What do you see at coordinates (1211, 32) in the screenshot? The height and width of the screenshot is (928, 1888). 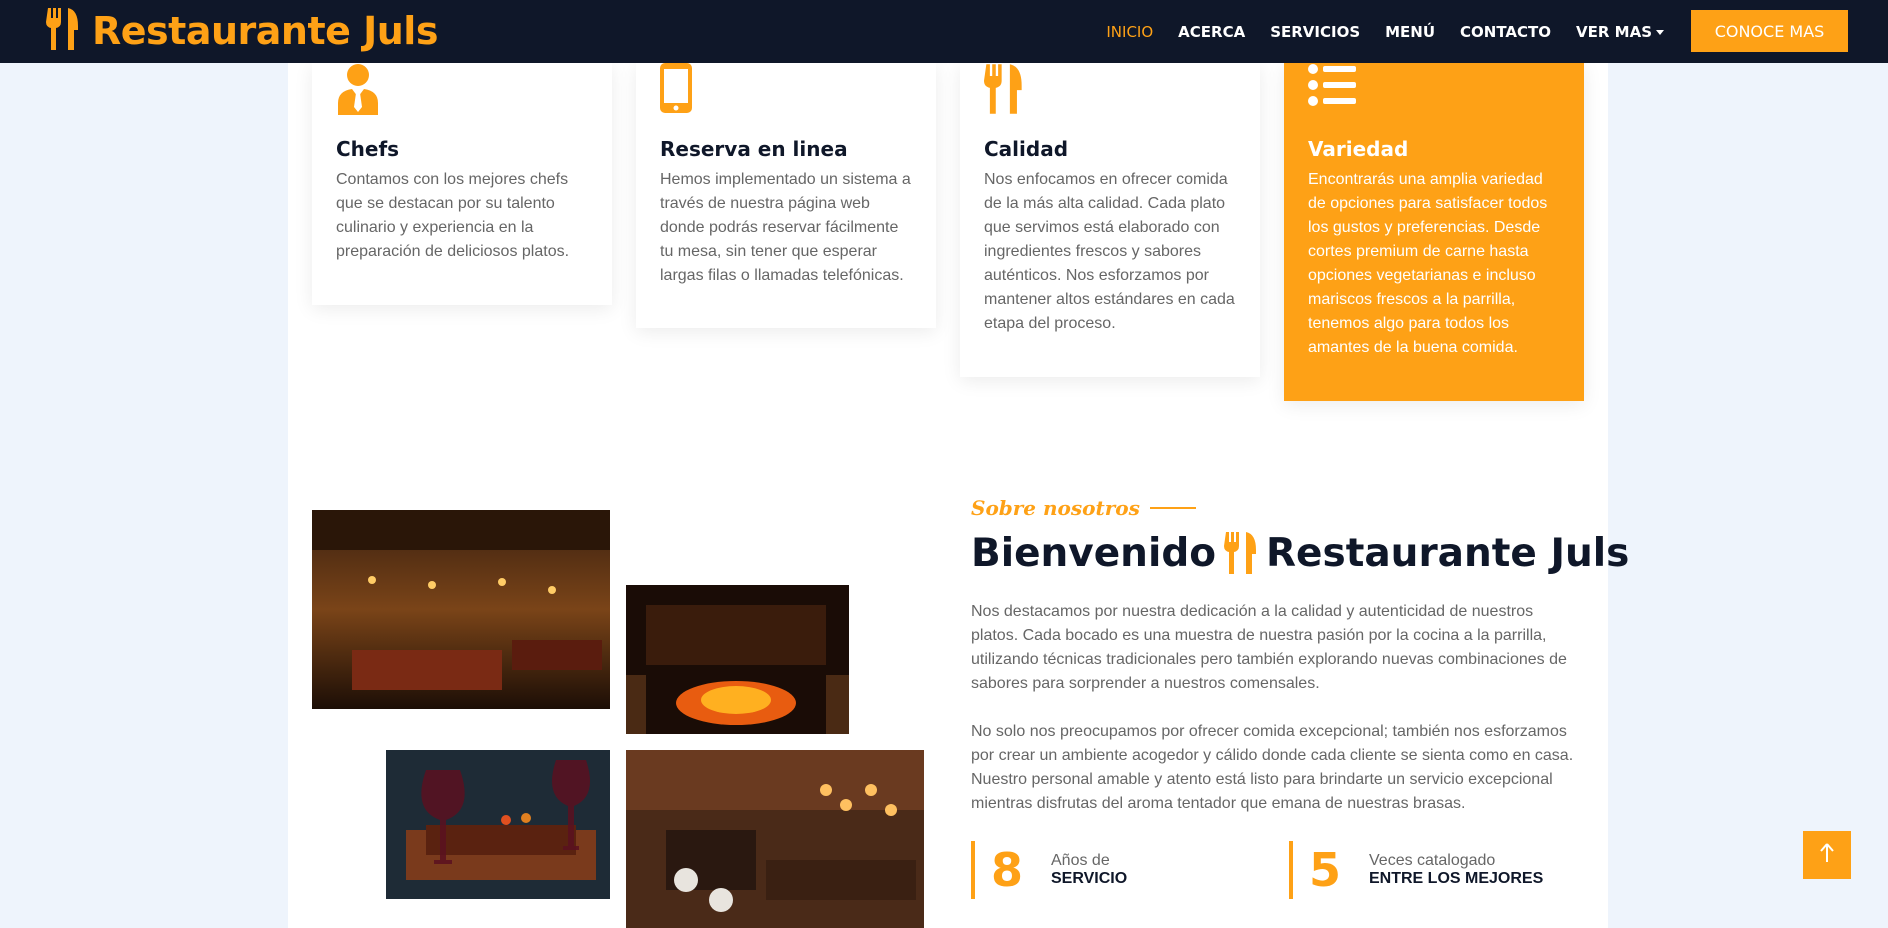 I see `nav-item-acerca: ACERCA` at bounding box center [1211, 32].